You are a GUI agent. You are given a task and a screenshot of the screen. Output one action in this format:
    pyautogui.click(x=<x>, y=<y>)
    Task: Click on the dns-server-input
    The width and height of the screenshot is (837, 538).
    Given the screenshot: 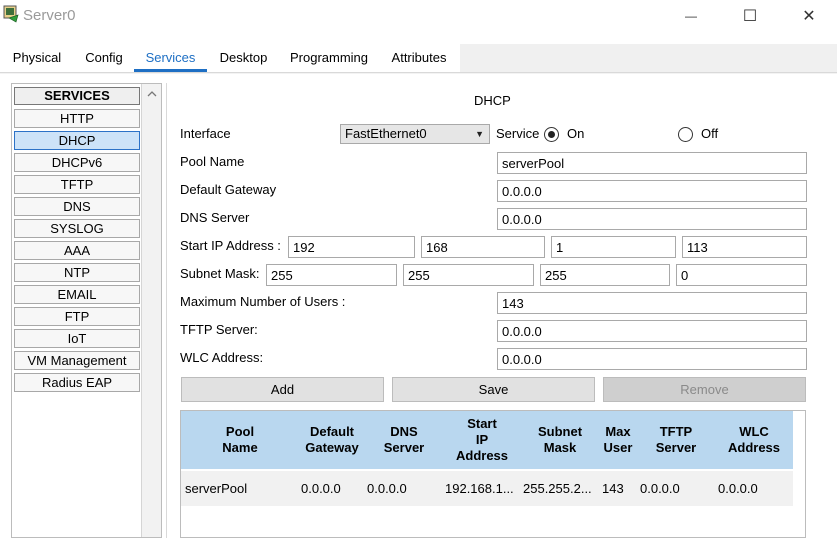 What is the action you would take?
    pyautogui.click(x=652, y=219)
    